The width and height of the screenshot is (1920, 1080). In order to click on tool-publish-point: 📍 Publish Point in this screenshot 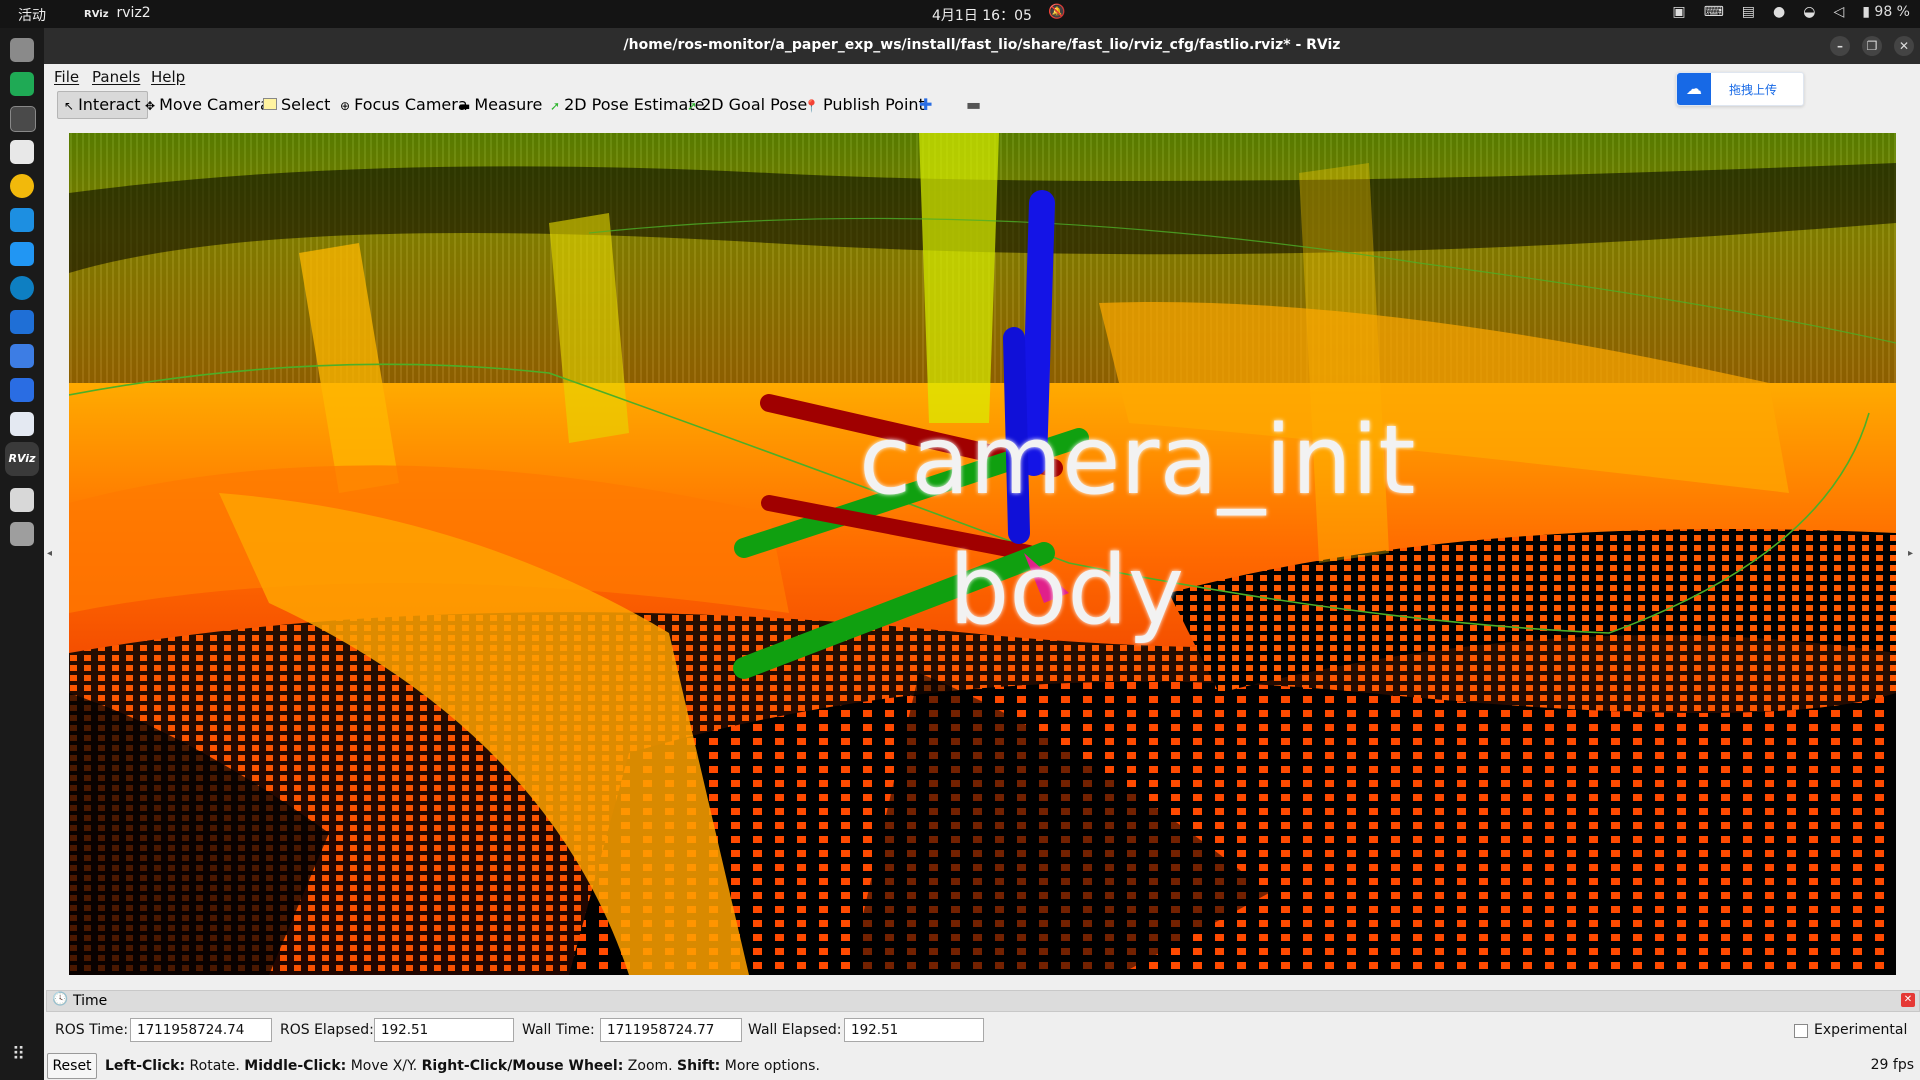, I will do `click(864, 105)`.